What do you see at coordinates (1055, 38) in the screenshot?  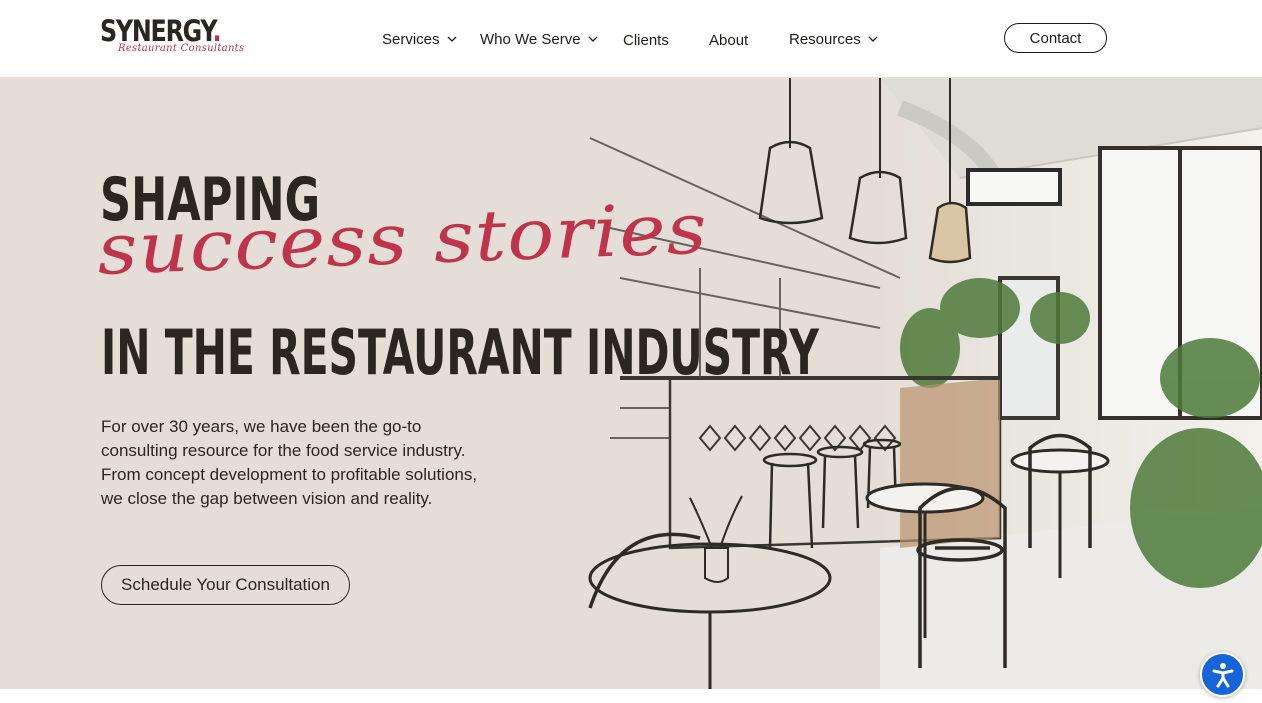 I see `contact-button: Contact` at bounding box center [1055, 38].